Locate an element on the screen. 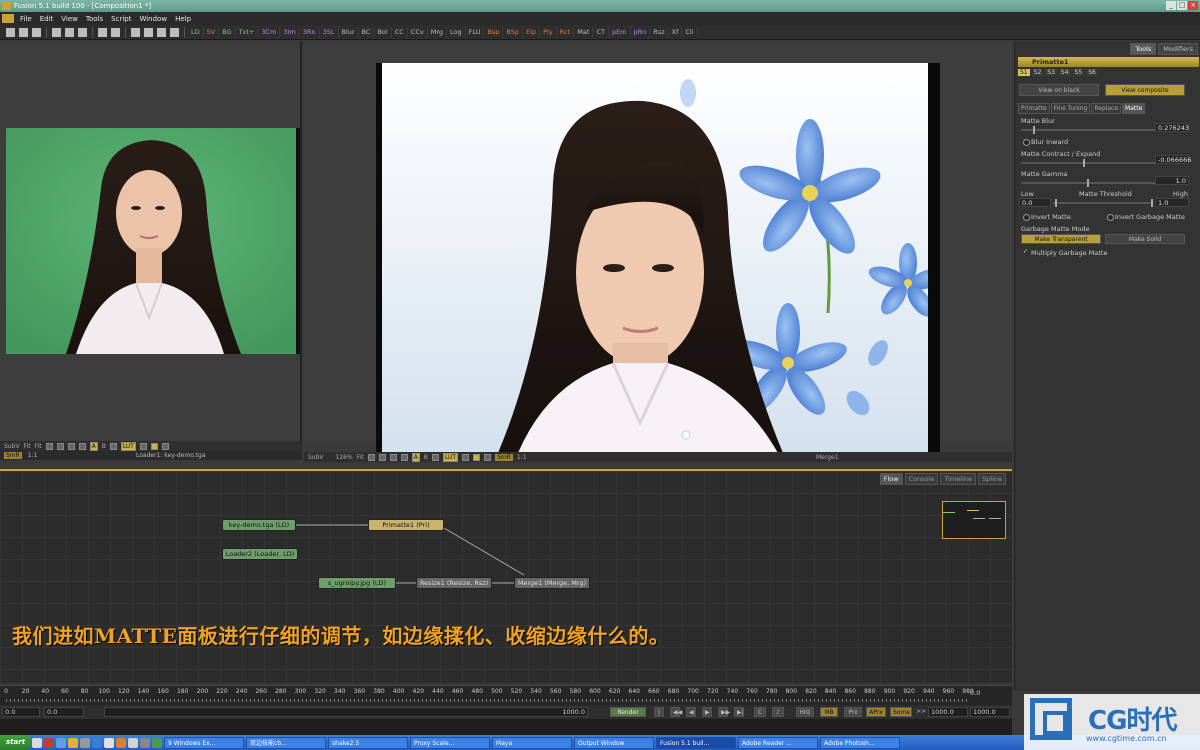 This screenshot has height=750, width=1200. brush-icon is located at coordinates (382, 457).